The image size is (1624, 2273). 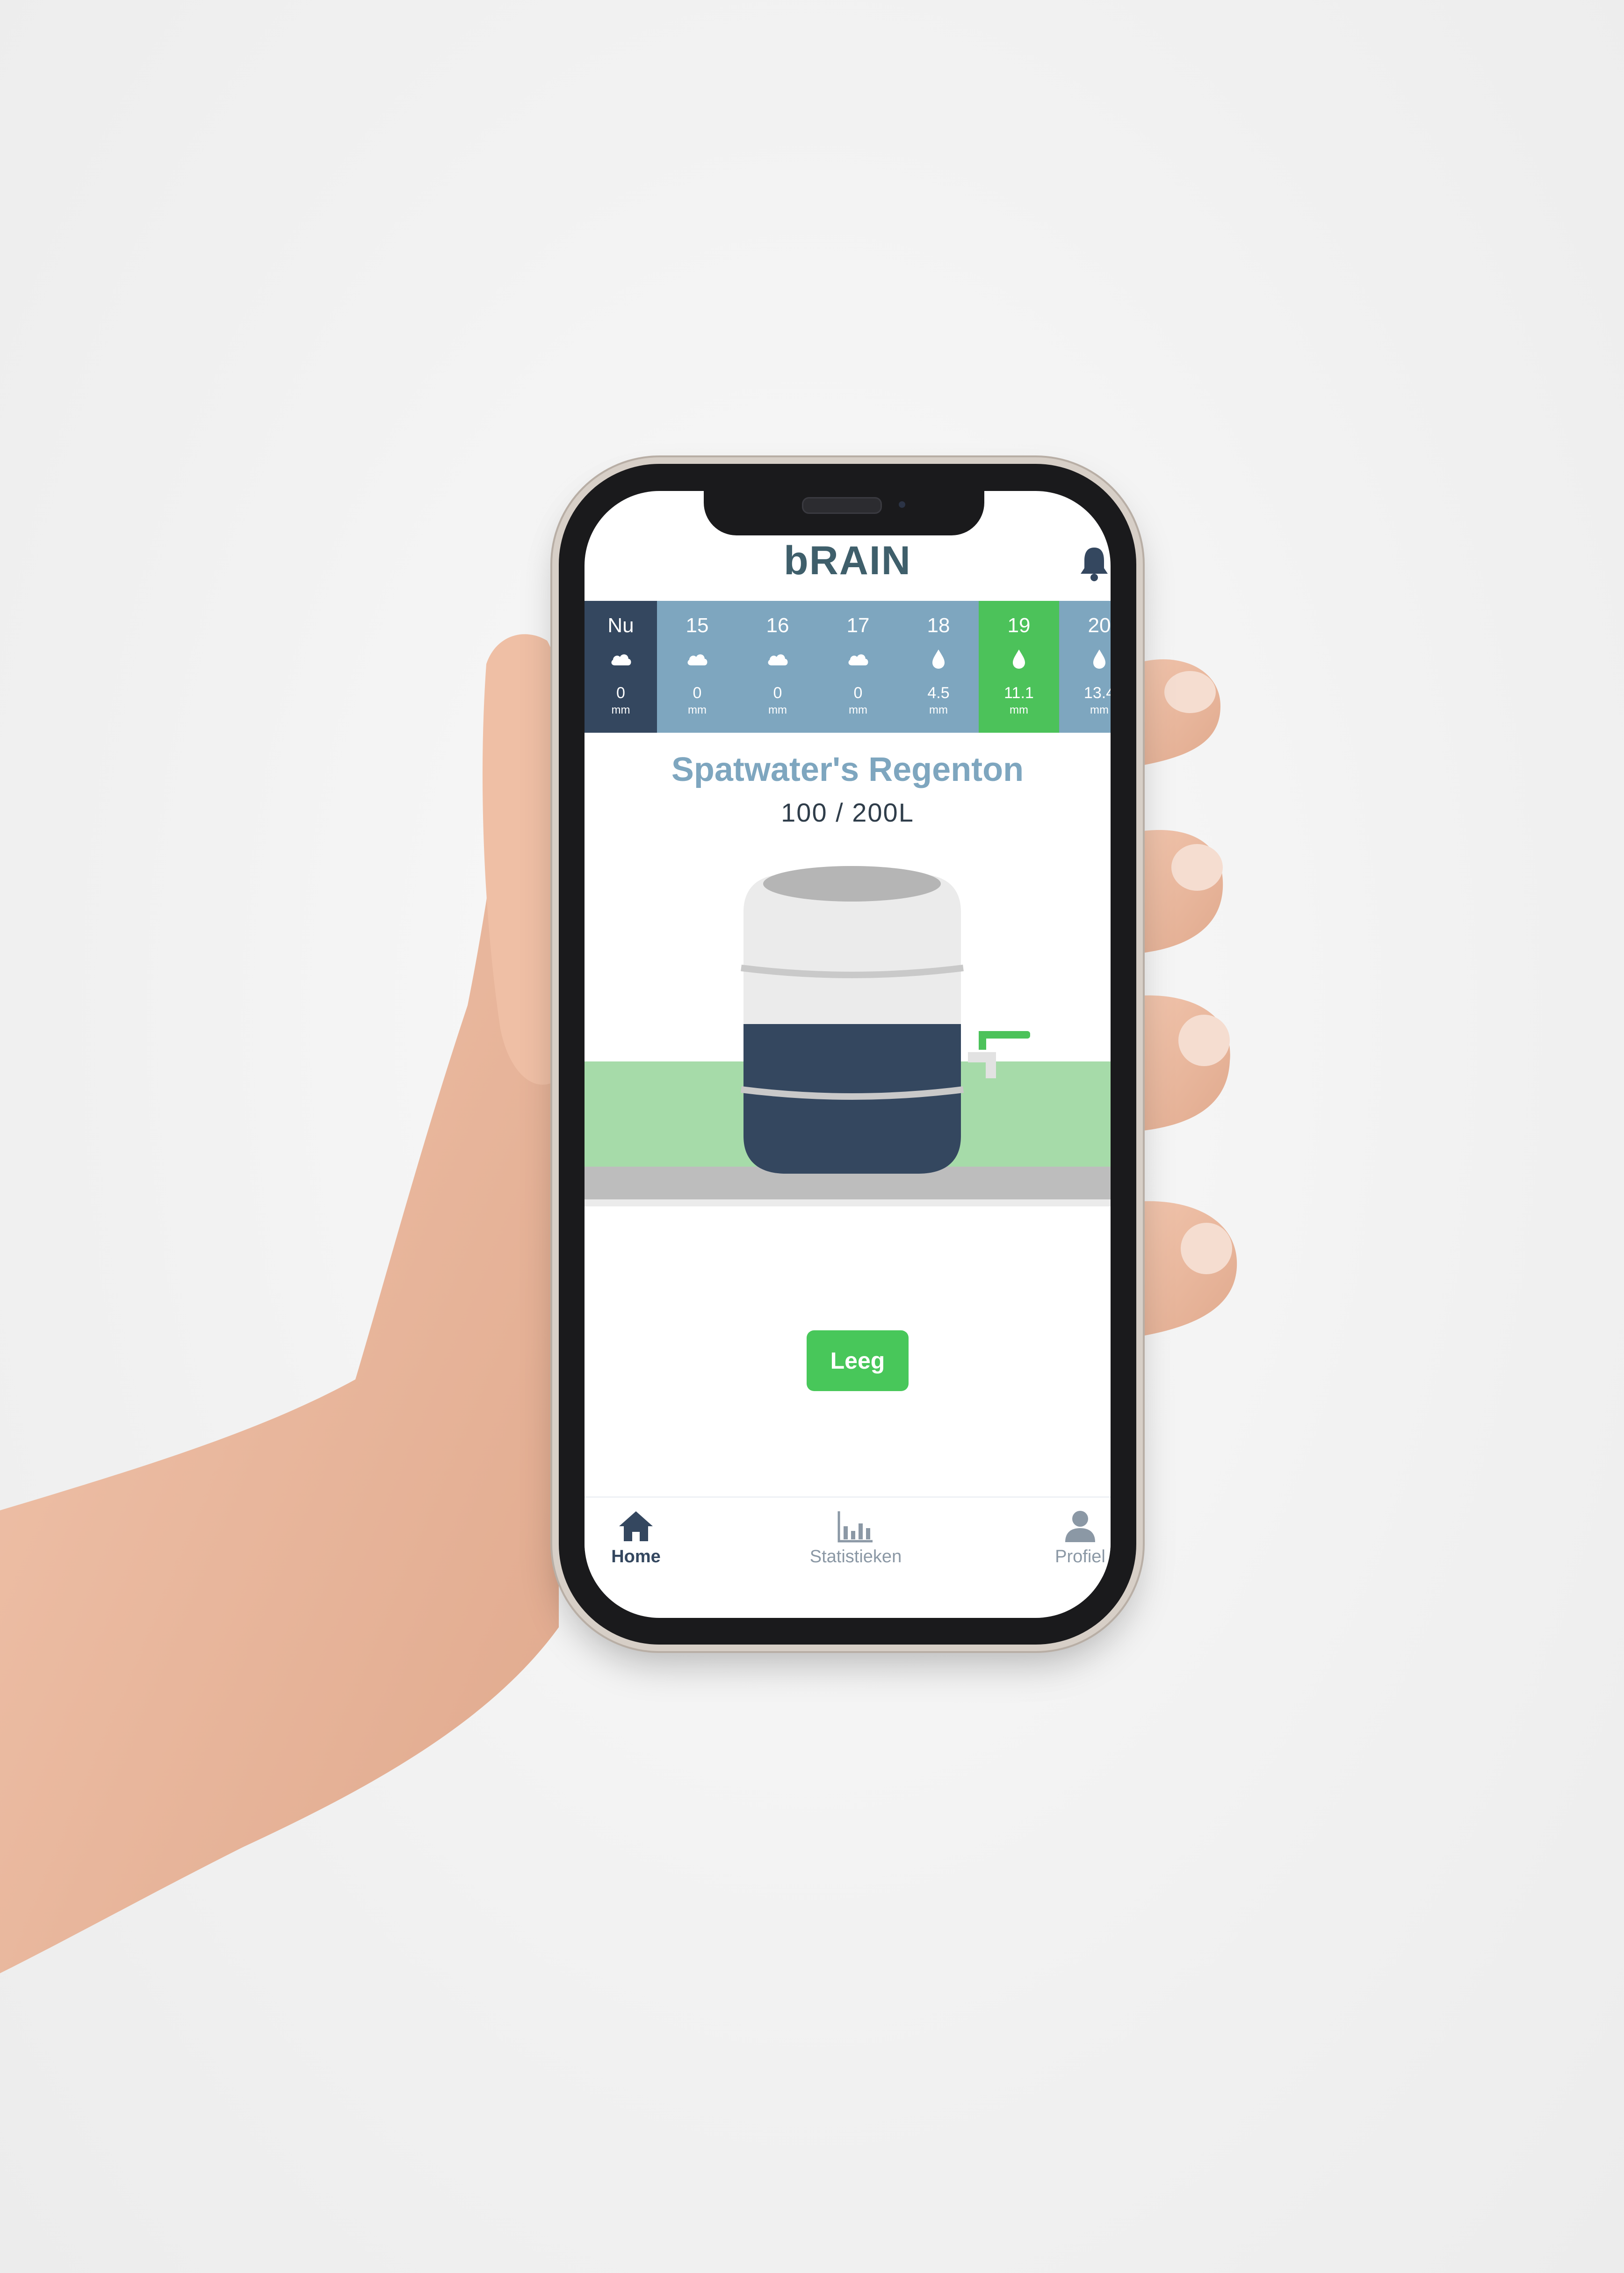 I want to click on app-title: bRAIN, so click(x=847, y=560).